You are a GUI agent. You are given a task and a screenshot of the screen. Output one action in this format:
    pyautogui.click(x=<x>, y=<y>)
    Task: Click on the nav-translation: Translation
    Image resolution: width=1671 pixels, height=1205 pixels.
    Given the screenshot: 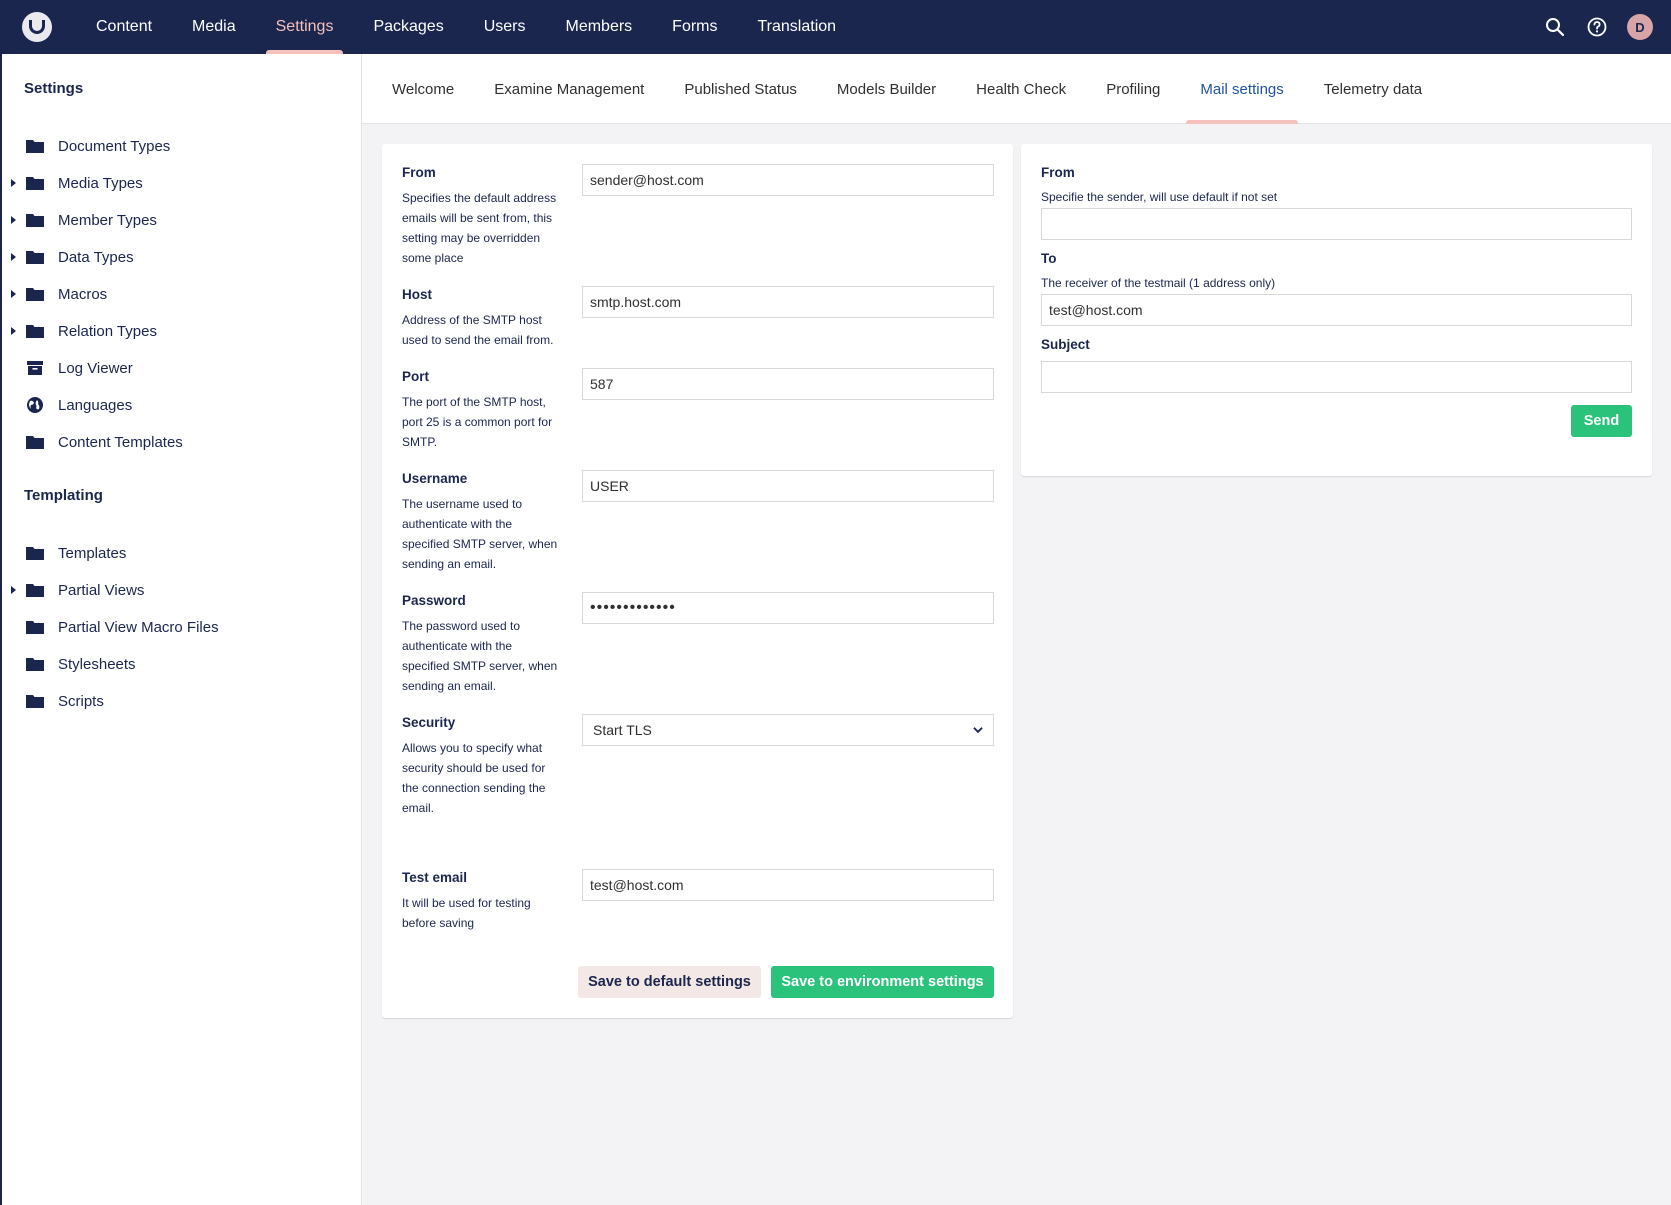 What is the action you would take?
    pyautogui.click(x=797, y=27)
    